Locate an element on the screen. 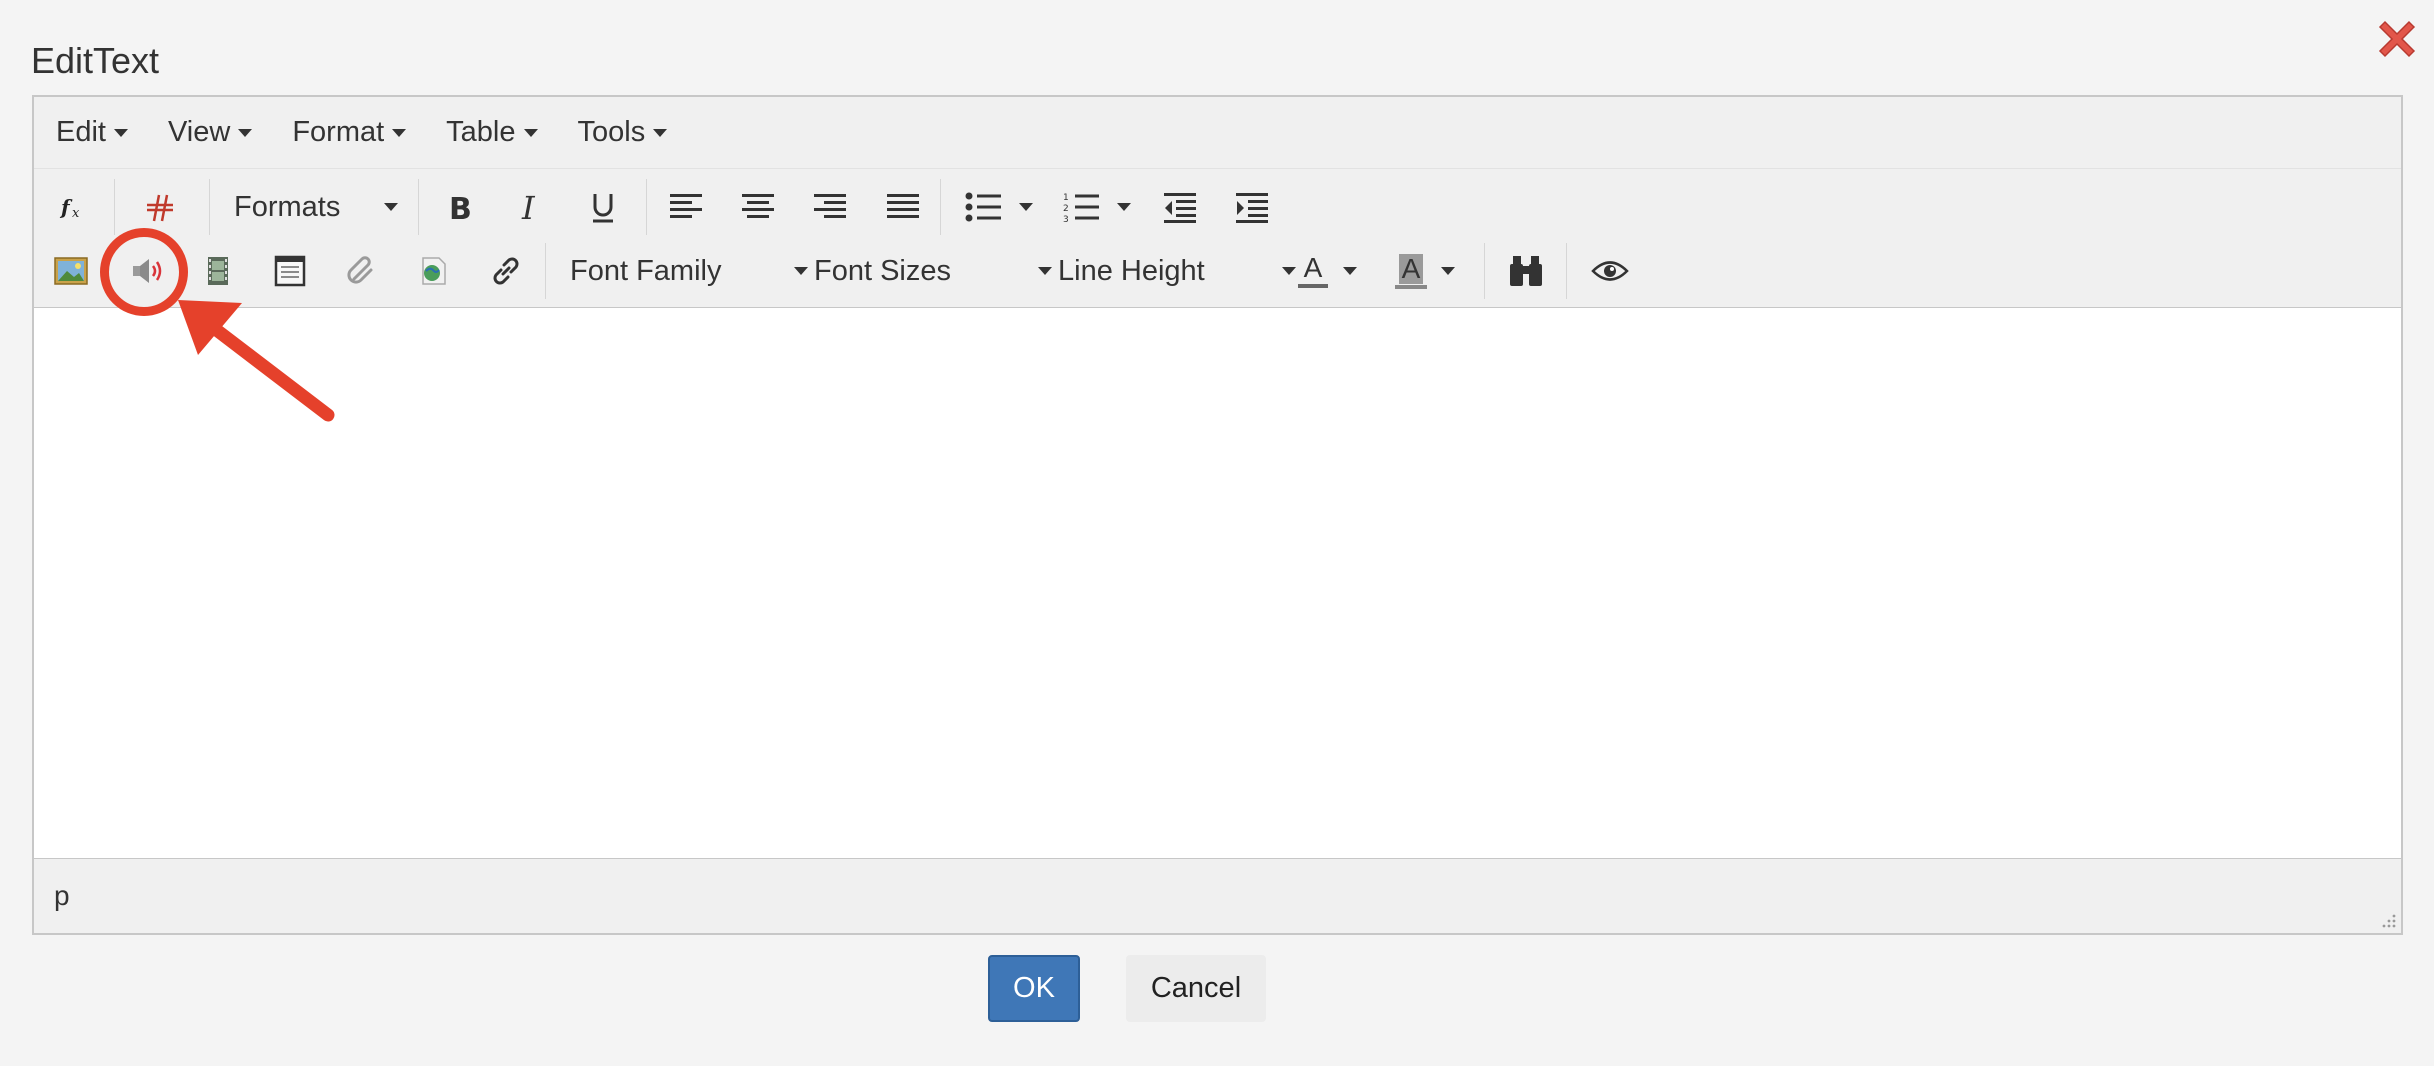 This screenshot has height=1066, width=2434. outdent-button is located at coordinates (1180, 207).